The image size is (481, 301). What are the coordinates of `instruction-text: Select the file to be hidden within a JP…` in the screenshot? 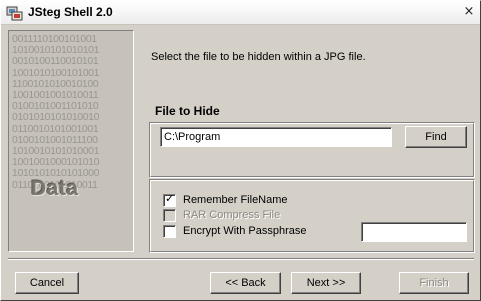 It's located at (258, 57).